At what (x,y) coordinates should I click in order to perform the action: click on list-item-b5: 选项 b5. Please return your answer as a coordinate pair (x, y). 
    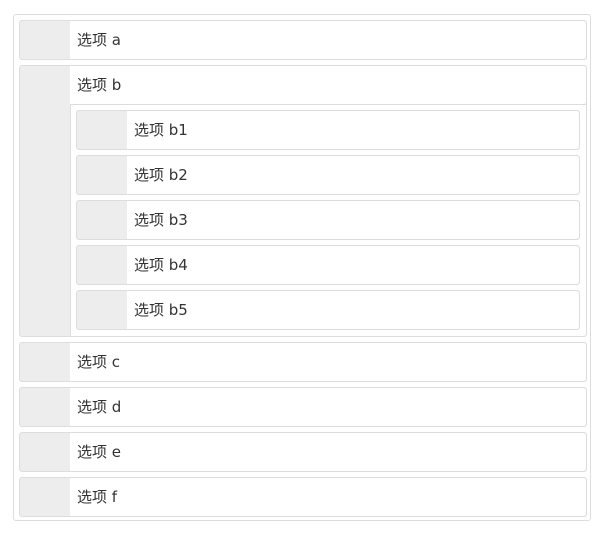
    Looking at the image, I should click on (328, 310).